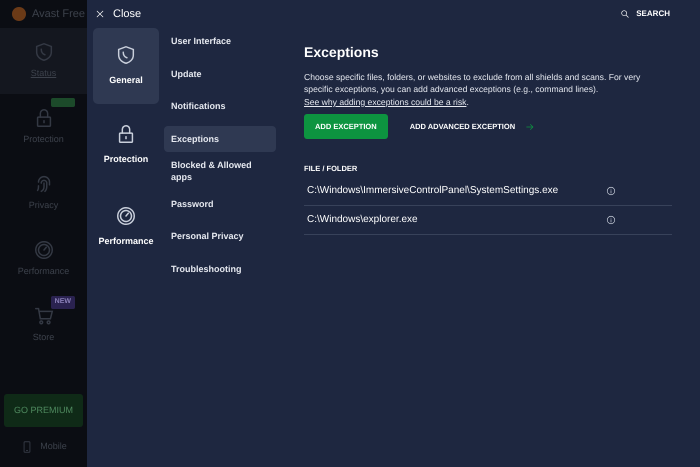 The image size is (700, 467). I want to click on category-label: General, so click(126, 81).